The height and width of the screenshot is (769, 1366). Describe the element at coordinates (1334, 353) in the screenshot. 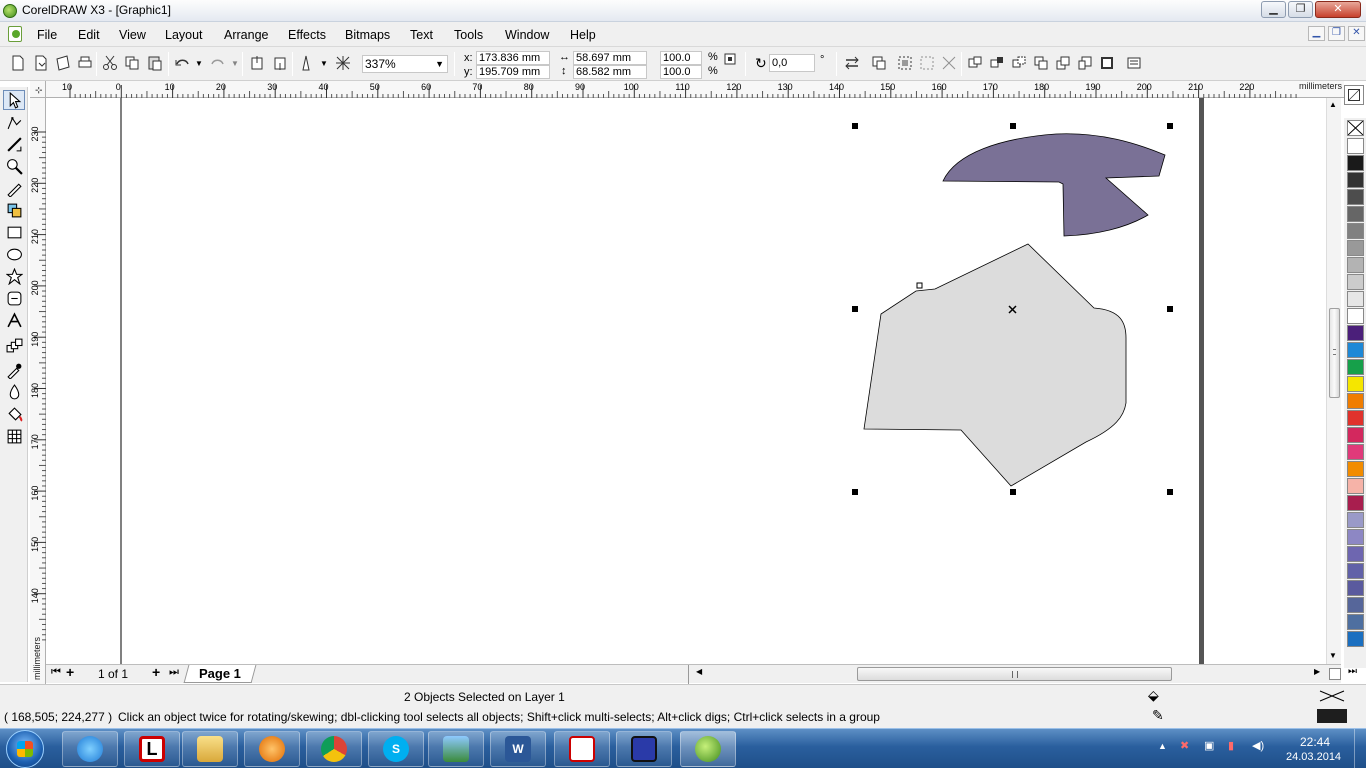

I see `vertical-scroll-thumb` at that location.